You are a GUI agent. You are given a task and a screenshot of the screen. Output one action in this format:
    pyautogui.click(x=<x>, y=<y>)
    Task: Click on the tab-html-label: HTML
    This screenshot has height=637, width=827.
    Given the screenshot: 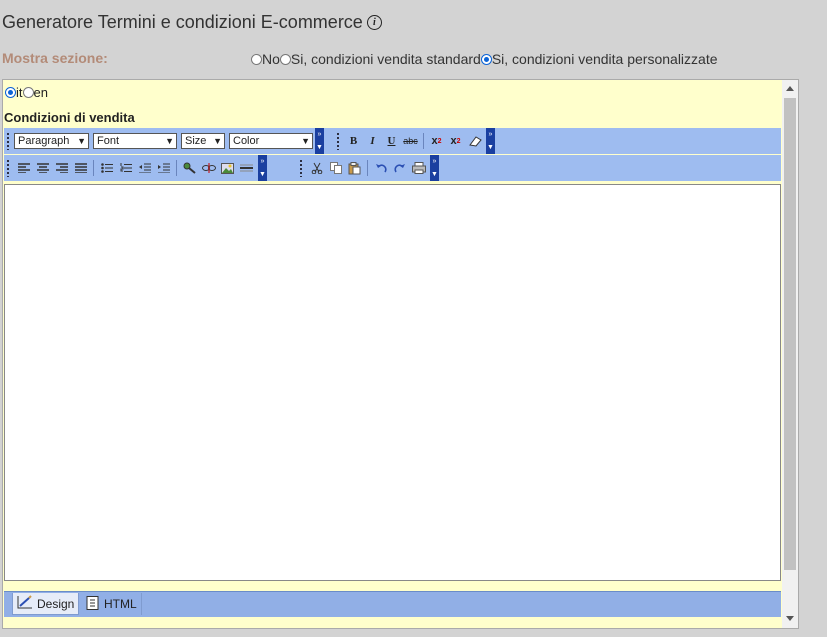 What is the action you would take?
    pyautogui.click(x=120, y=604)
    